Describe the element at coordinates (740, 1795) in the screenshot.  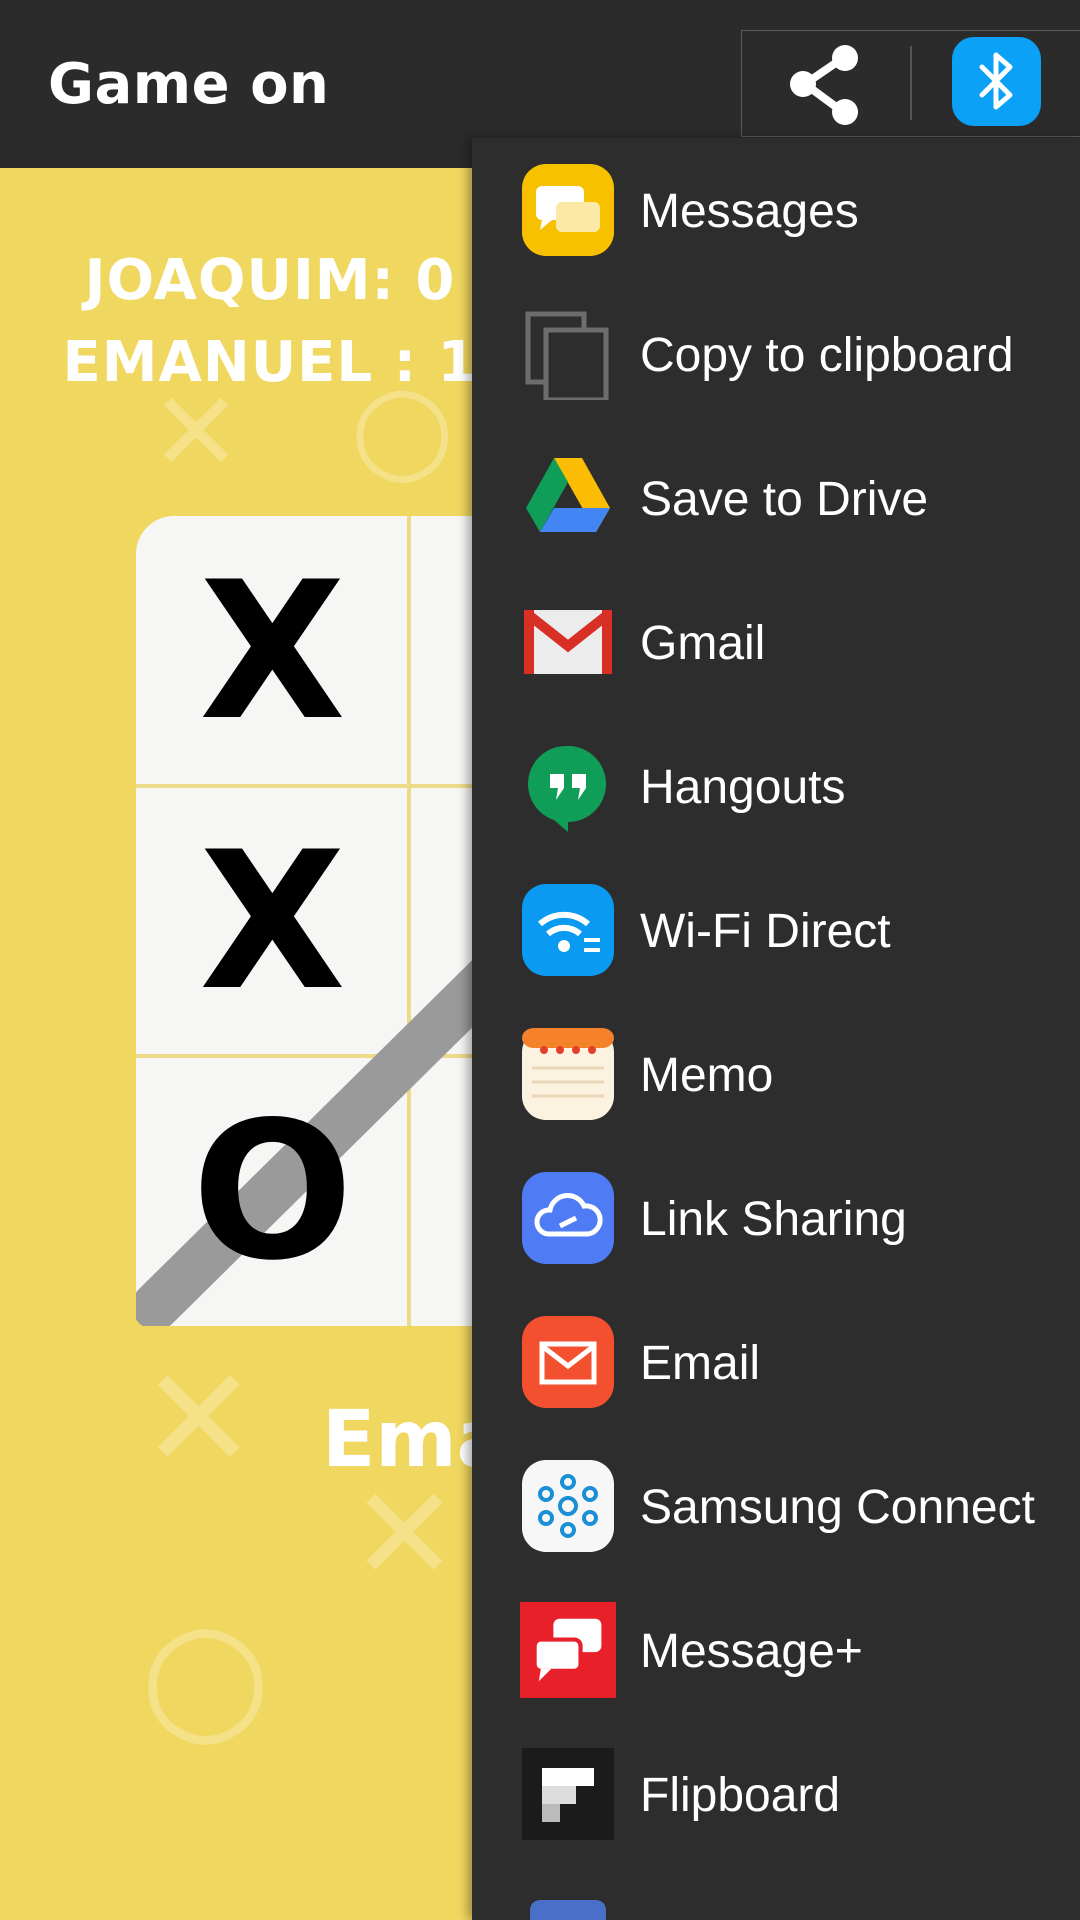
I see `share-item-label: Flipboard` at that location.